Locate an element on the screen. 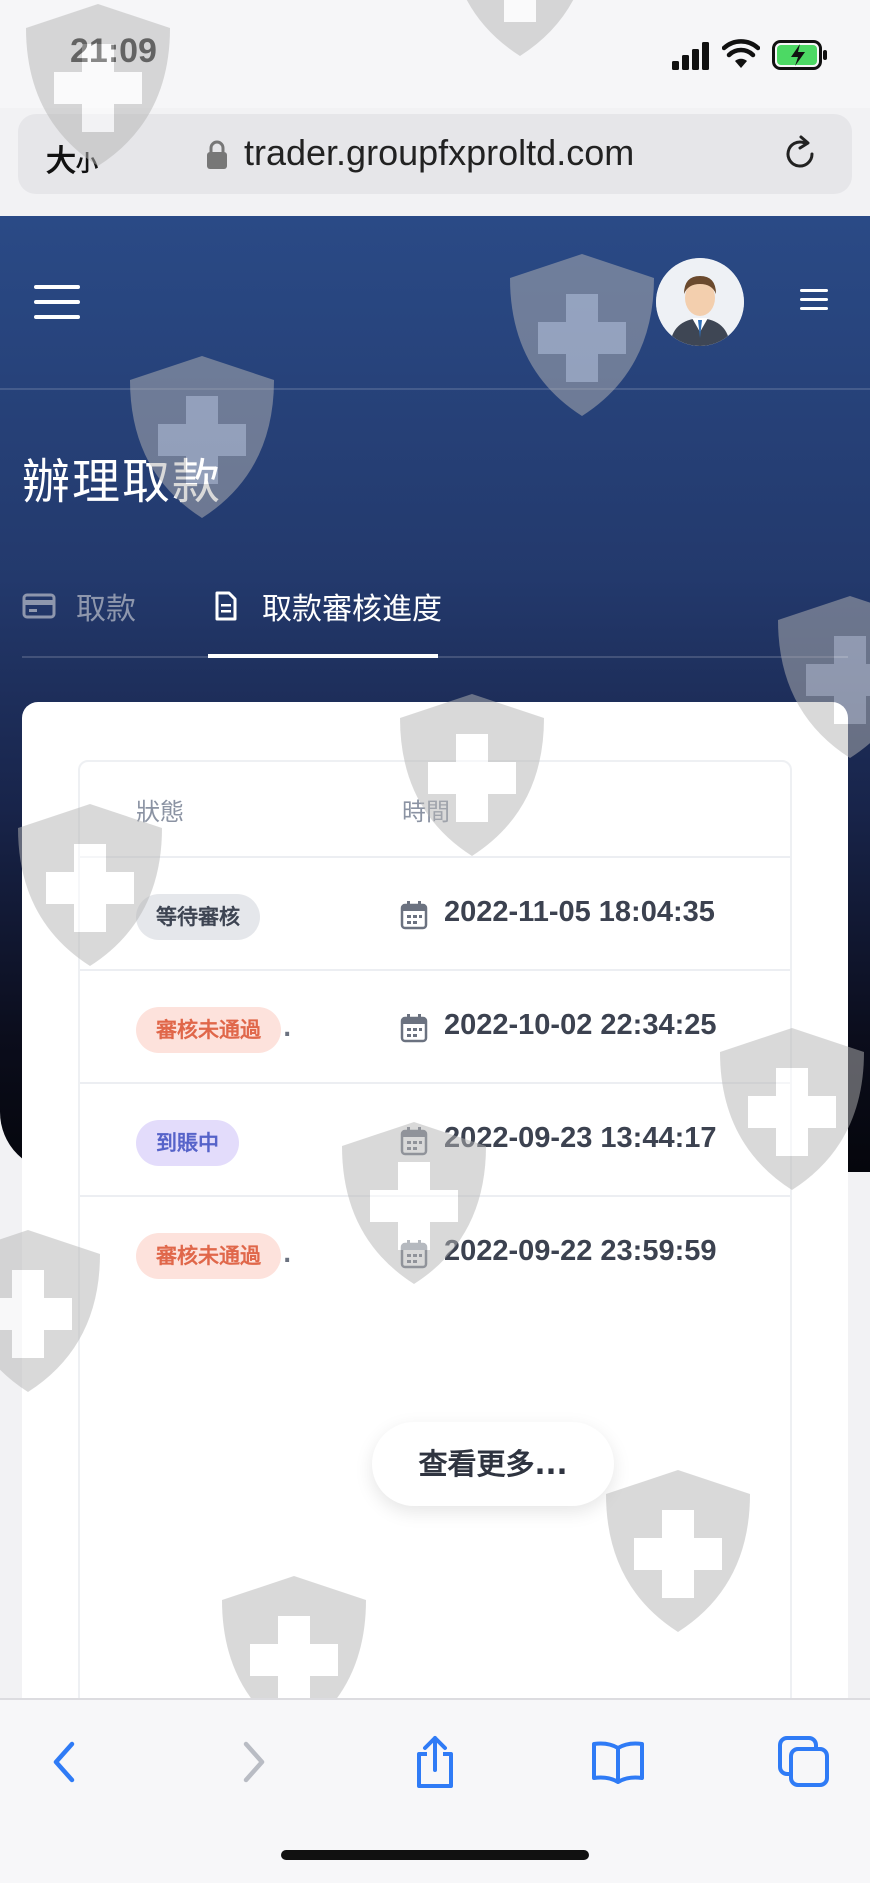  time-column-header: 時間 is located at coordinates (426, 812).